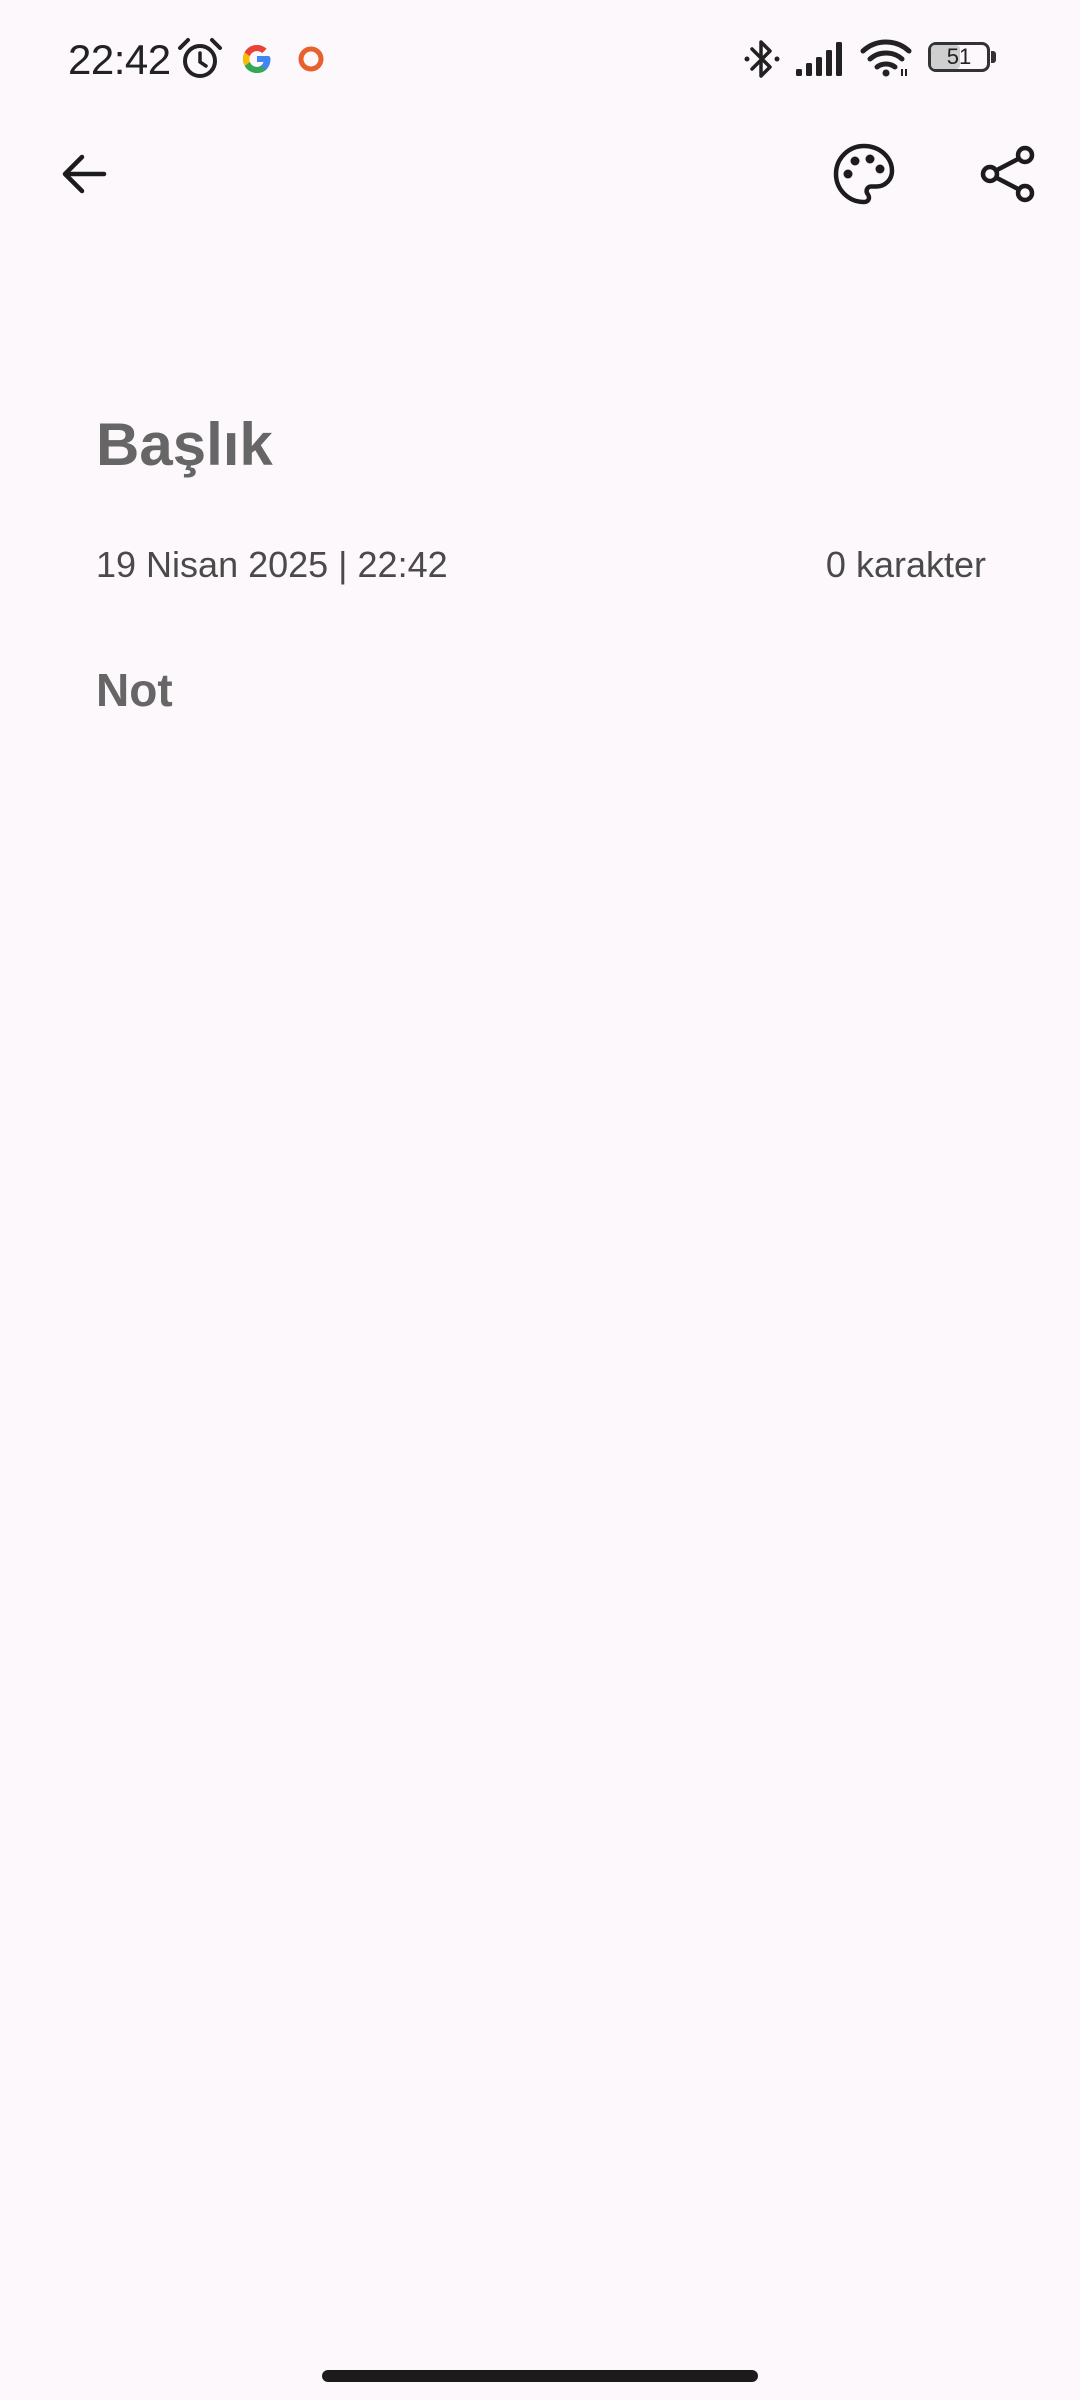 The width and height of the screenshot is (1080, 2400). What do you see at coordinates (200, 58) in the screenshot?
I see `alarm-icon` at bounding box center [200, 58].